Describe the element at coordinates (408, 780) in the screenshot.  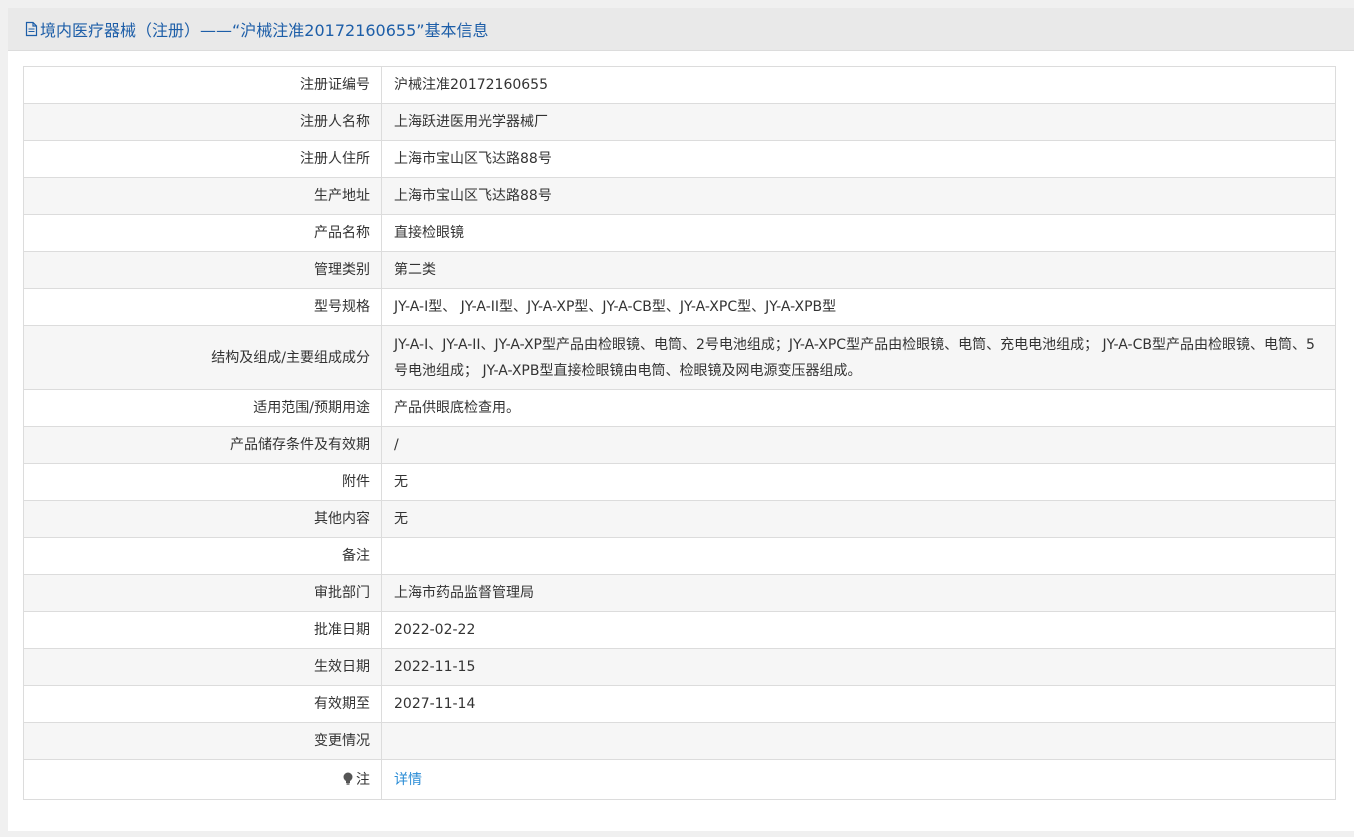
I see `details-link: 详情` at that location.